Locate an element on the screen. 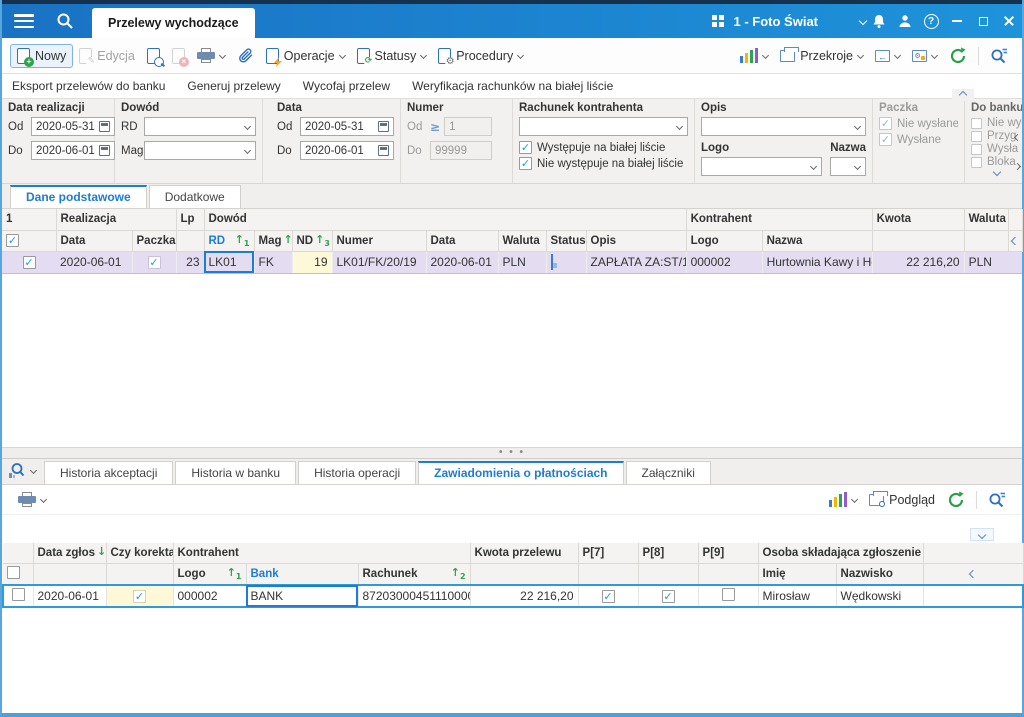  cell-rd-focused: LK01 is located at coordinates (229, 262).